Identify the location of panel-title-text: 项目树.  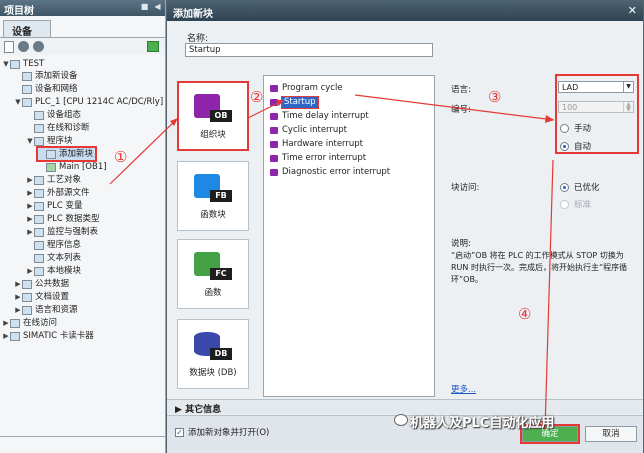
(19, 11).